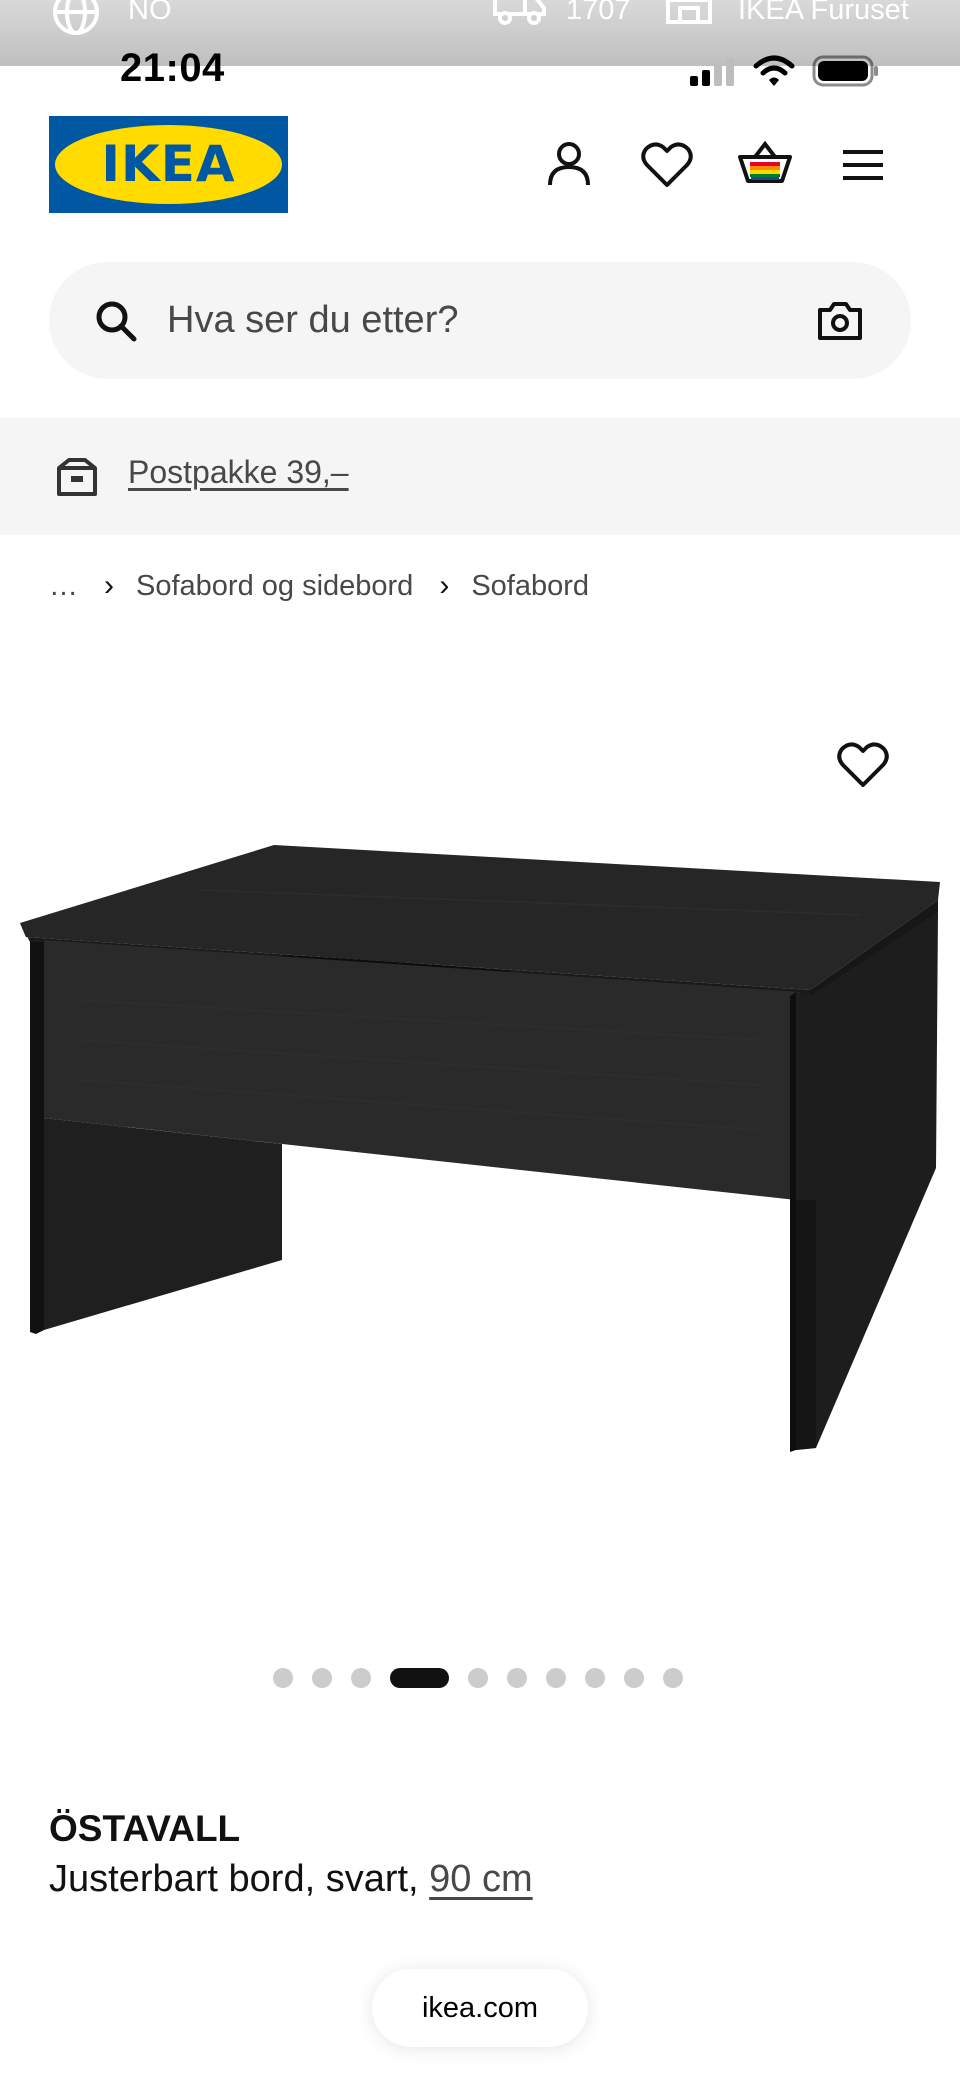  I want to click on product-name: ÖSTAVALL, so click(145, 1828).